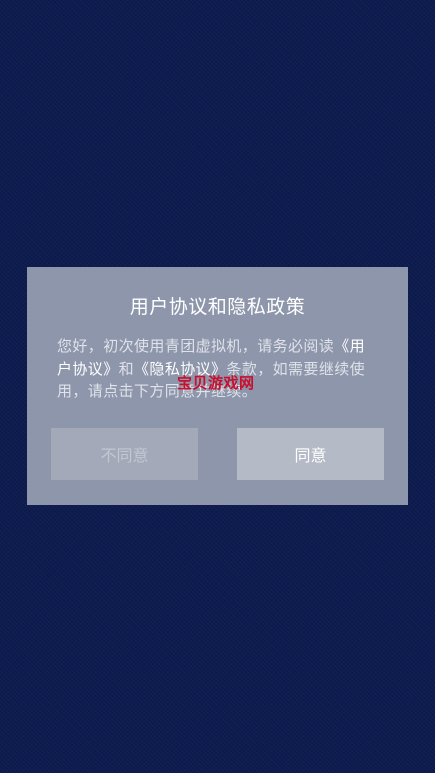 The image size is (435, 773). What do you see at coordinates (216, 383) in the screenshot?
I see `watermark-text: 宝贝游戏网` at bounding box center [216, 383].